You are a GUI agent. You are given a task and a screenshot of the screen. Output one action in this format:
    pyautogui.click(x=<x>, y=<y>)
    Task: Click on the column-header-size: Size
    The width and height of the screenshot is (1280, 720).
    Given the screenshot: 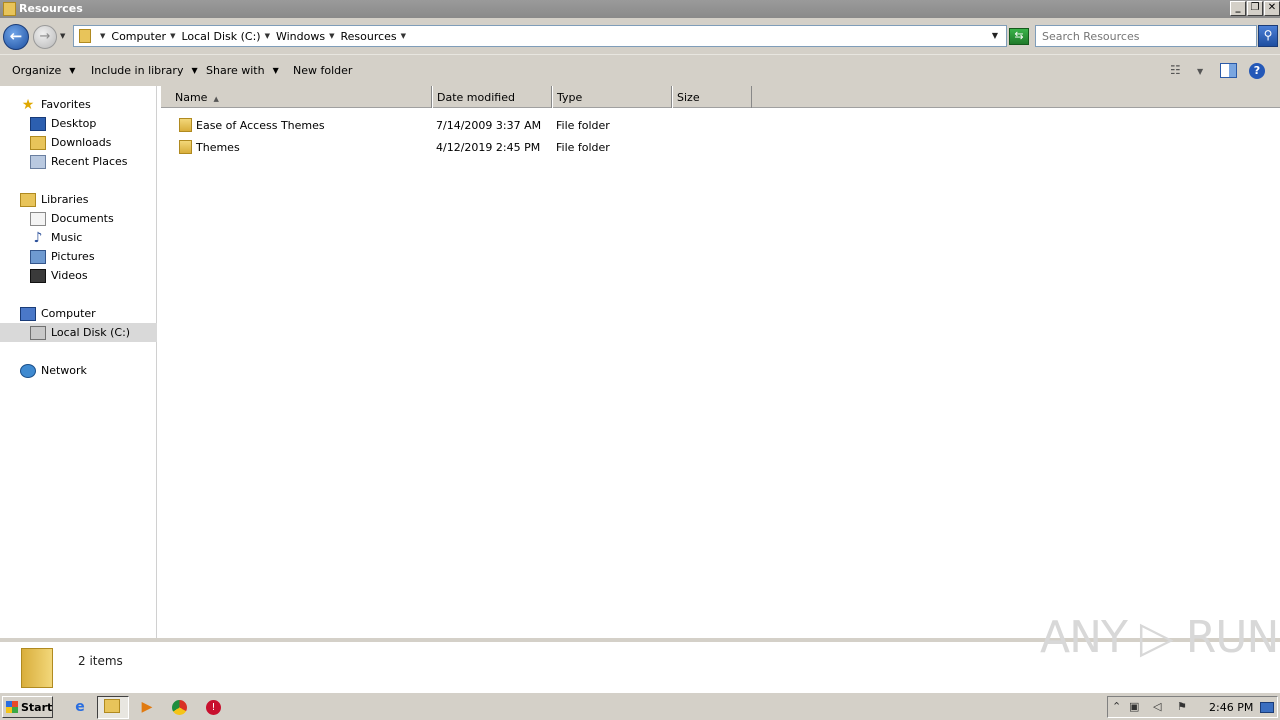 What is the action you would take?
    pyautogui.click(x=712, y=97)
    